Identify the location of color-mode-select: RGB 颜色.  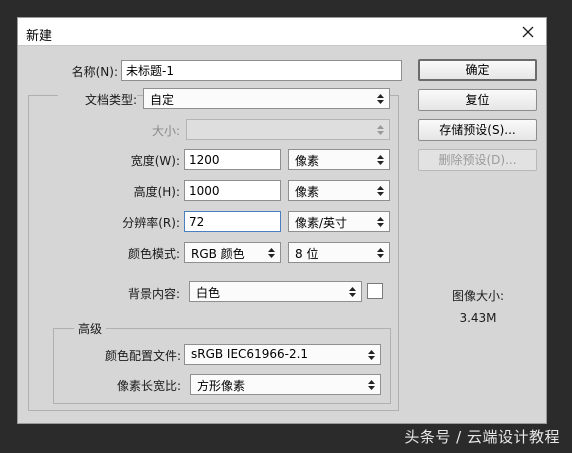
(232, 252).